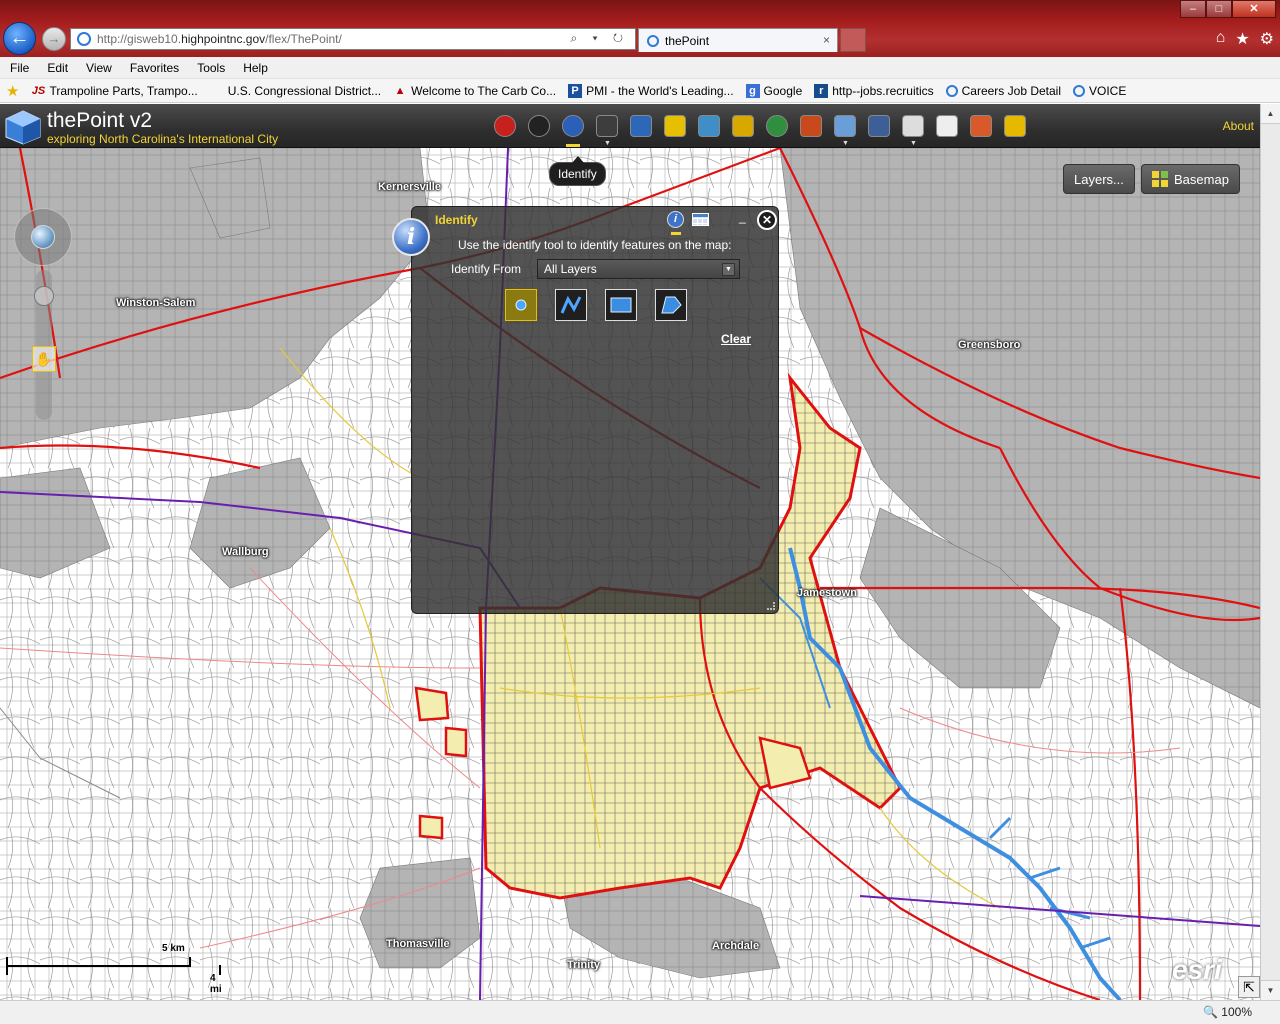 The height and width of the screenshot is (1024, 1280). I want to click on tool-globe-button, so click(777, 126).